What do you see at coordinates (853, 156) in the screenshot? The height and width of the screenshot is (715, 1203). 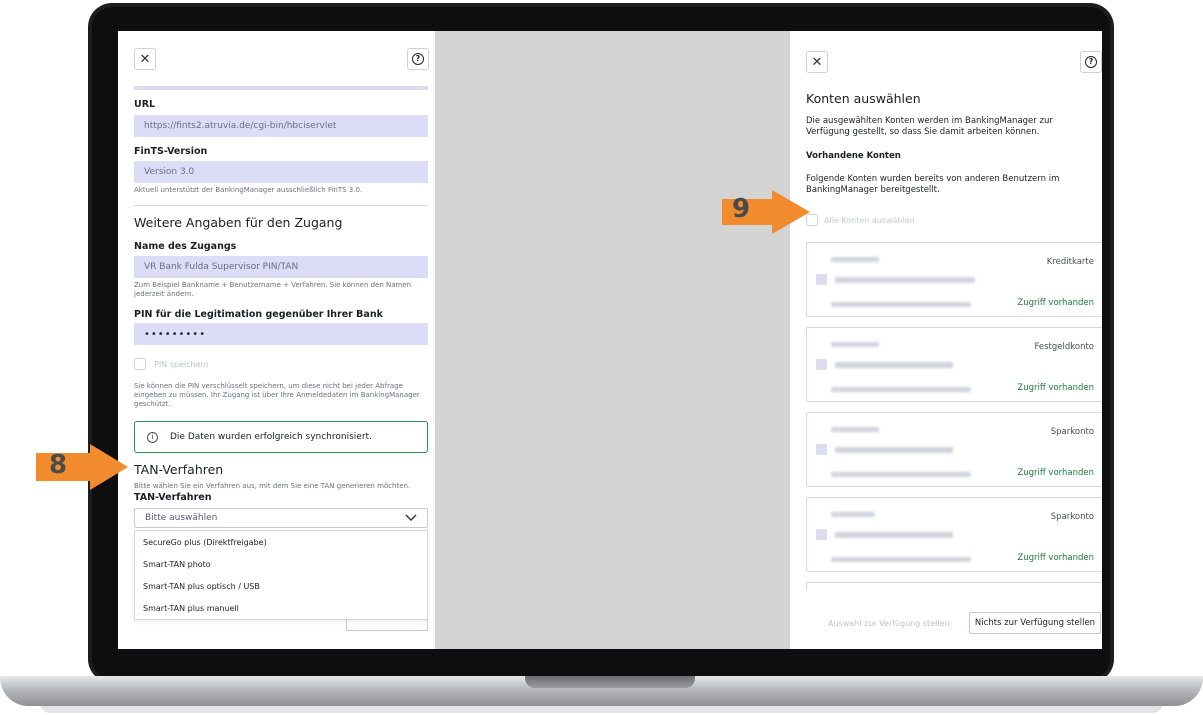 I see `existing-accounts-title: Vorhandene Konten` at bounding box center [853, 156].